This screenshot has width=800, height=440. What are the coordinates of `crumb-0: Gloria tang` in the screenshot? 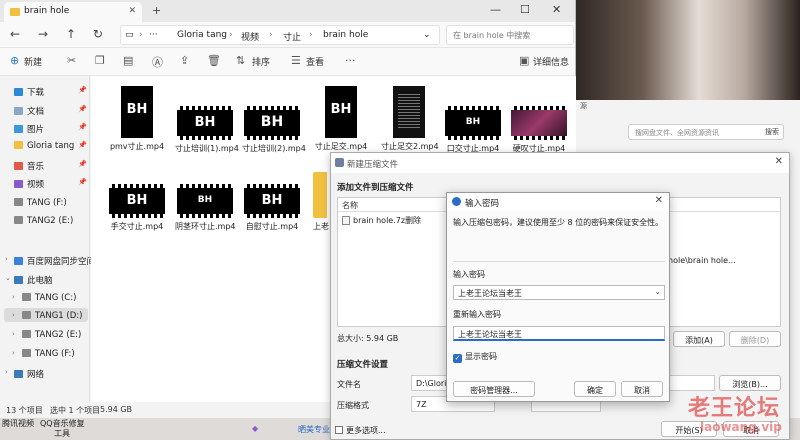 It's located at (202, 35).